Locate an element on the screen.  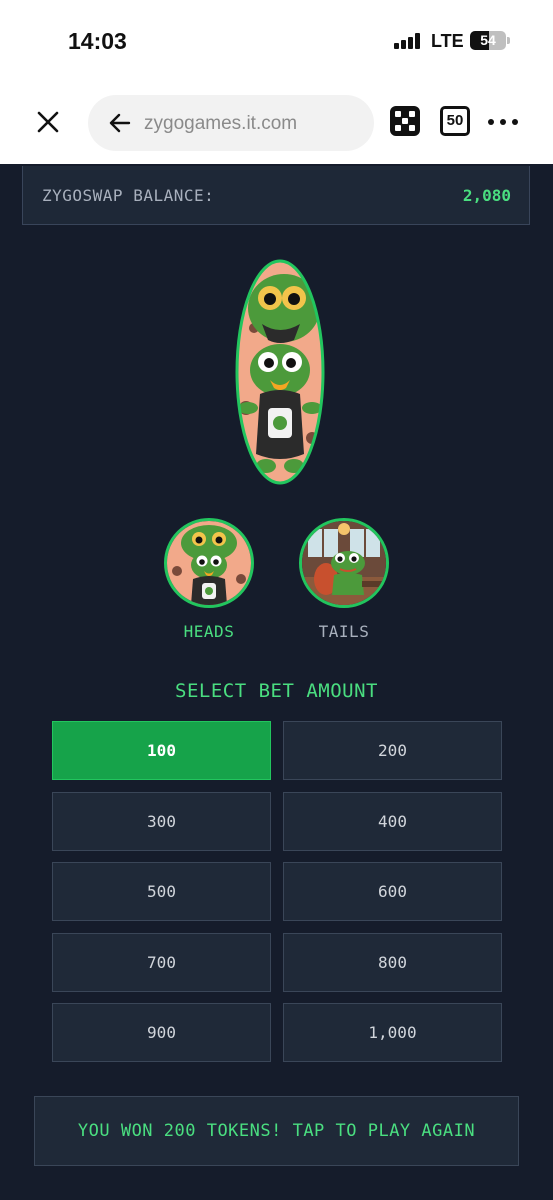
select-bet-title: SELECT BET AMOUNT is located at coordinates (276, 691).